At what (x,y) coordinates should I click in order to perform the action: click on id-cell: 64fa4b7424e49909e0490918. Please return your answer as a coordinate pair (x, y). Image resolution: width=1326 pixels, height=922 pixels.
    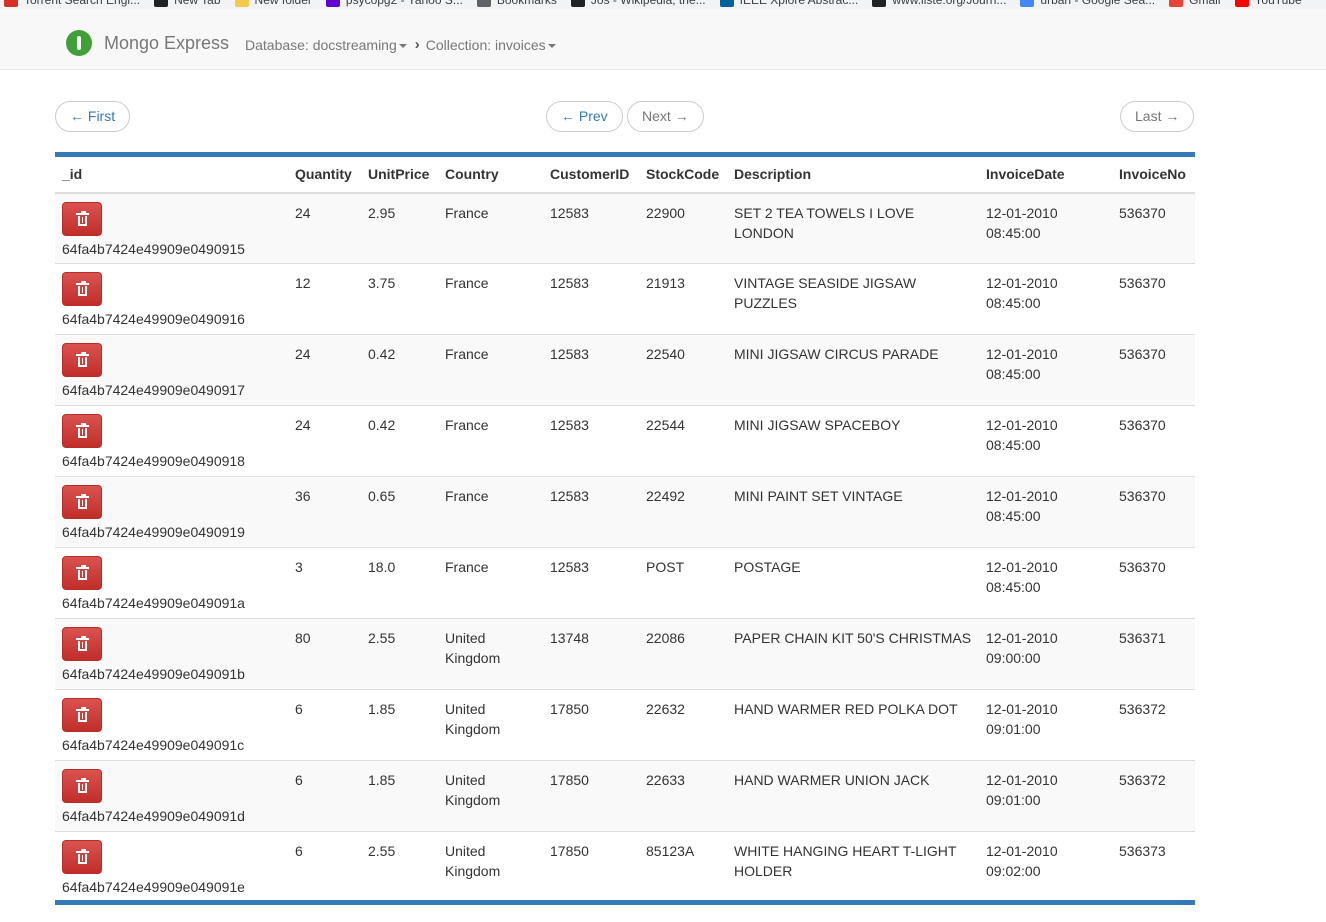
    Looking at the image, I should click on (171, 441).